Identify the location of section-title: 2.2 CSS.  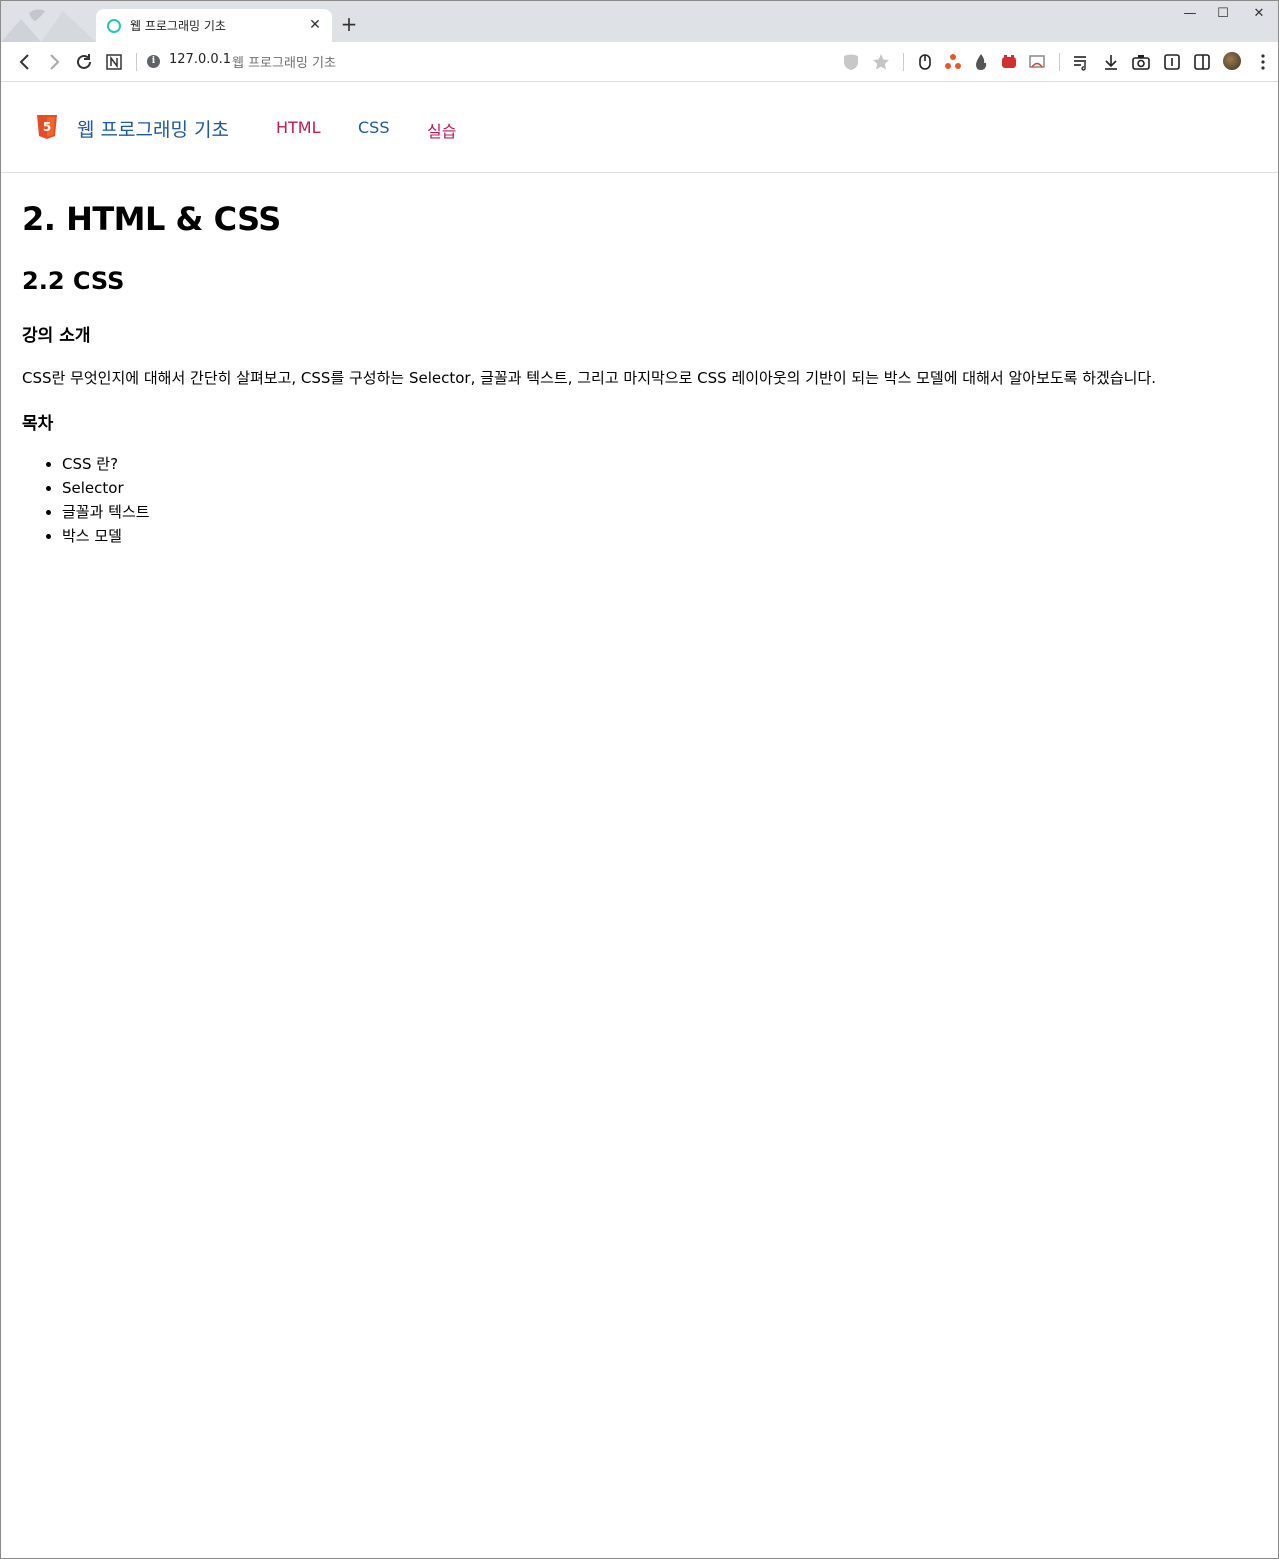
(73, 281).